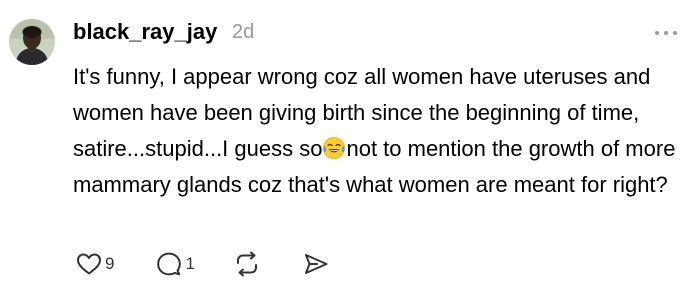 Image resolution: width=700 pixels, height=292 pixels. I want to click on face-with-tears-of-joy-icon, so click(334, 147).